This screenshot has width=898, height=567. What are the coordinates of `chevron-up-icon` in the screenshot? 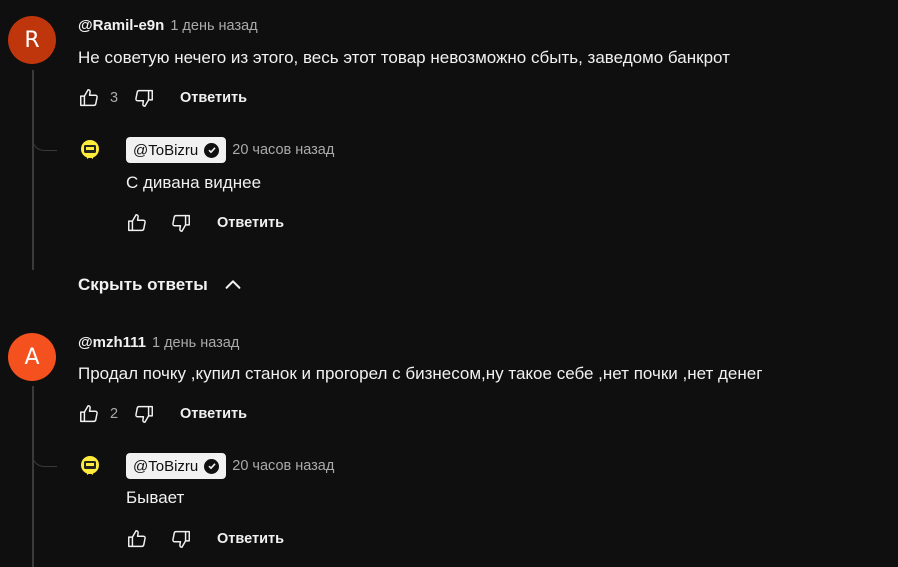 It's located at (233, 284).